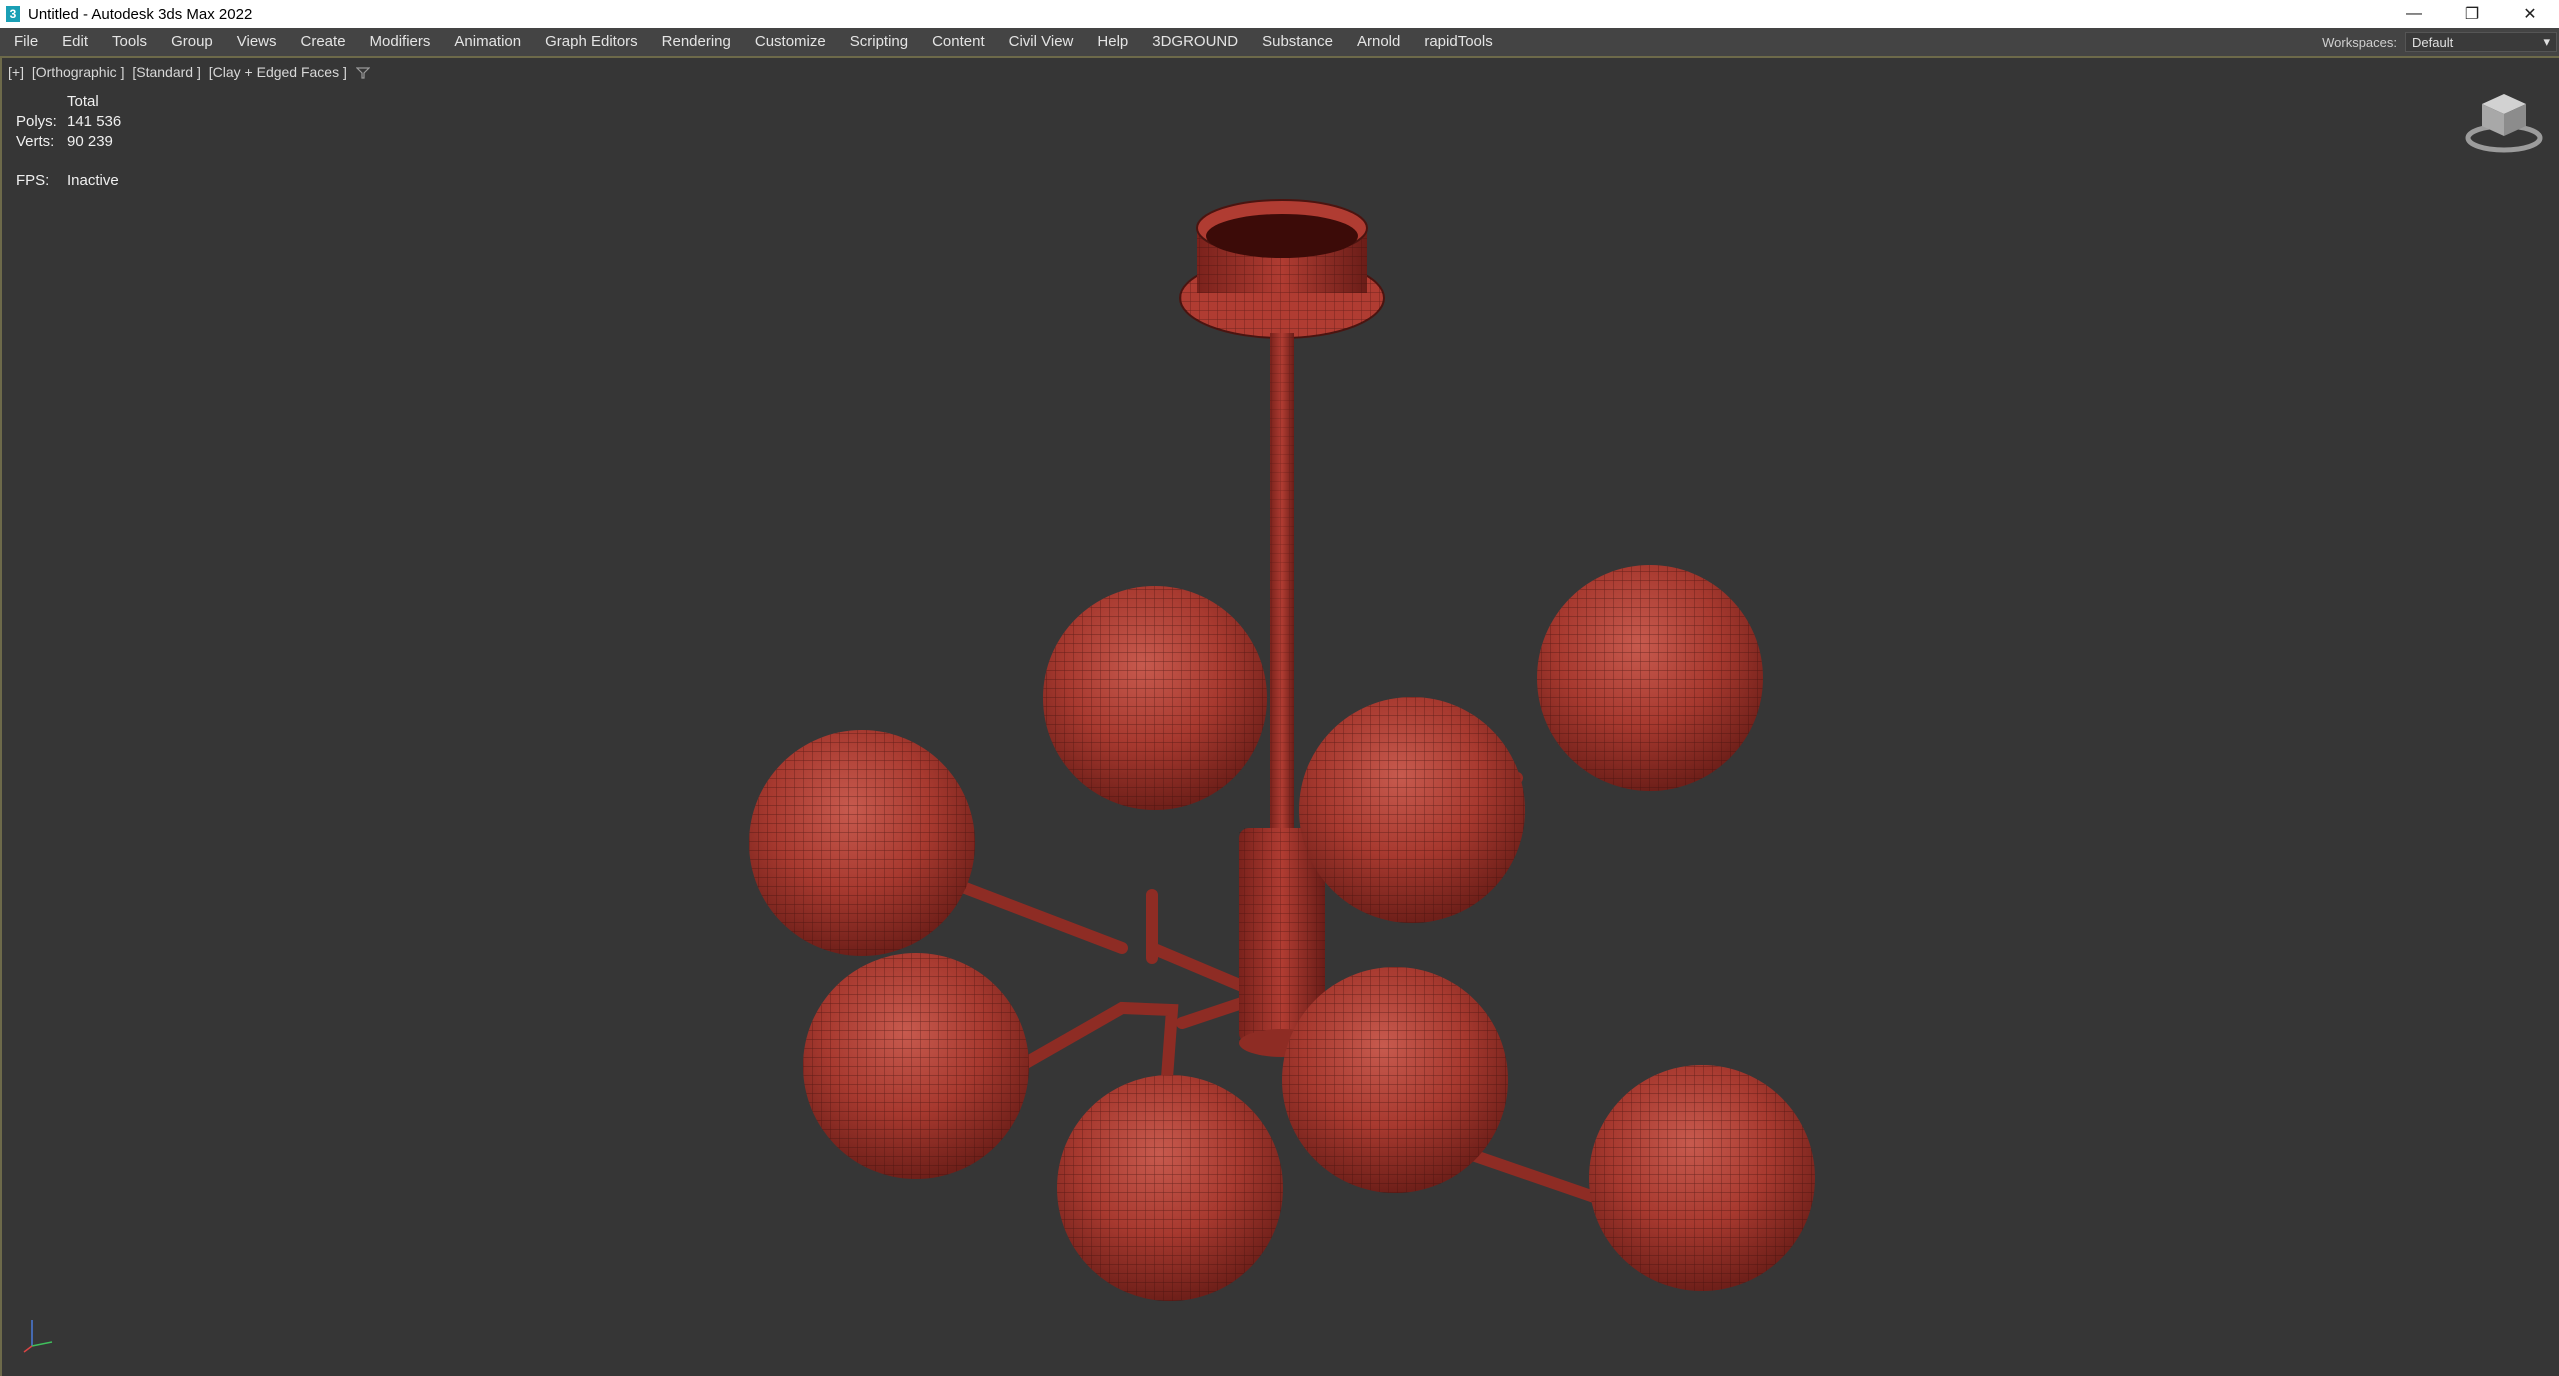 This screenshot has height=1376, width=2559. What do you see at coordinates (192, 42) in the screenshot?
I see `menu-group: Group` at bounding box center [192, 42].